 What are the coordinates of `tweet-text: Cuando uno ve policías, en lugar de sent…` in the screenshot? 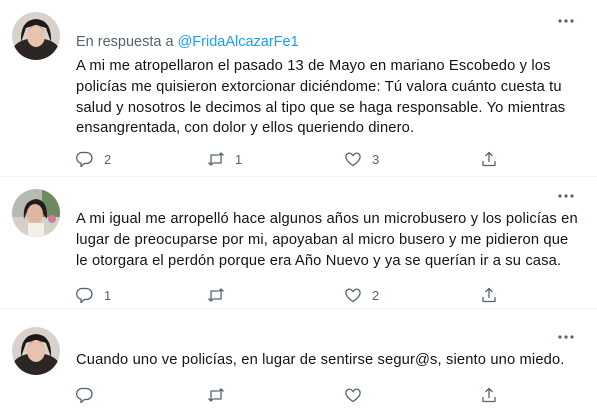 It's located at (320, 360).